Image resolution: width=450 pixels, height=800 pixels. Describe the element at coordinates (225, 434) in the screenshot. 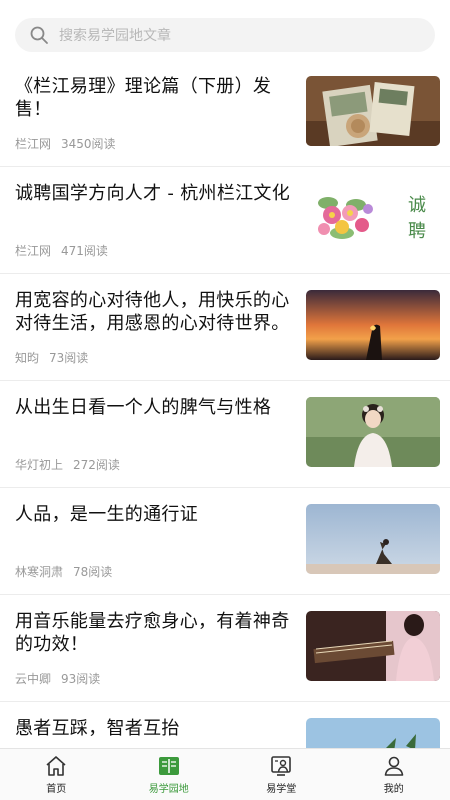

I see `article-item: 从出生日看一个人的脾气与性格 华灯初上 272阅读` at that location.